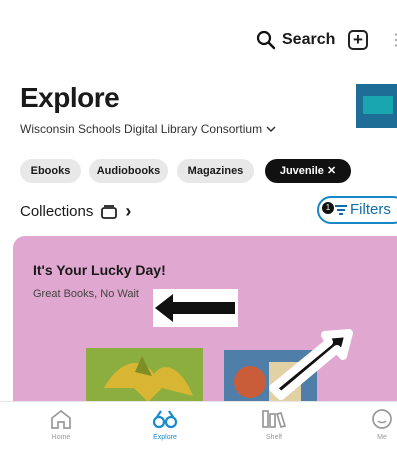 This screenshot has width=397, height=455. I want to click on nav-home: Home, so click(61, 424).